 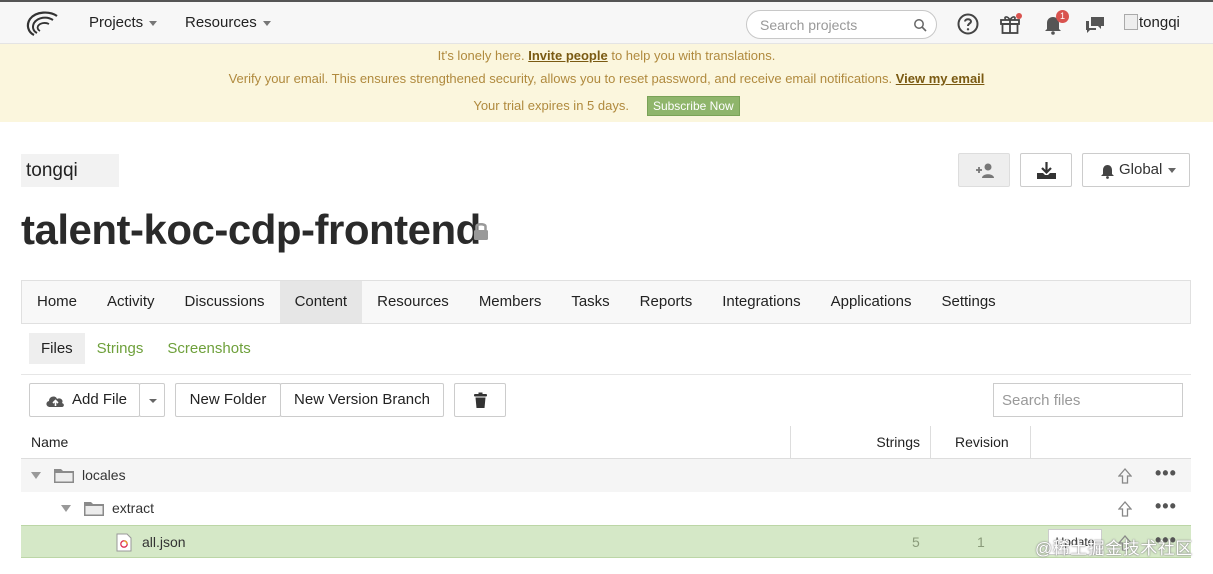 I want to click on folder-name: locales, so click(x=104, y=475).